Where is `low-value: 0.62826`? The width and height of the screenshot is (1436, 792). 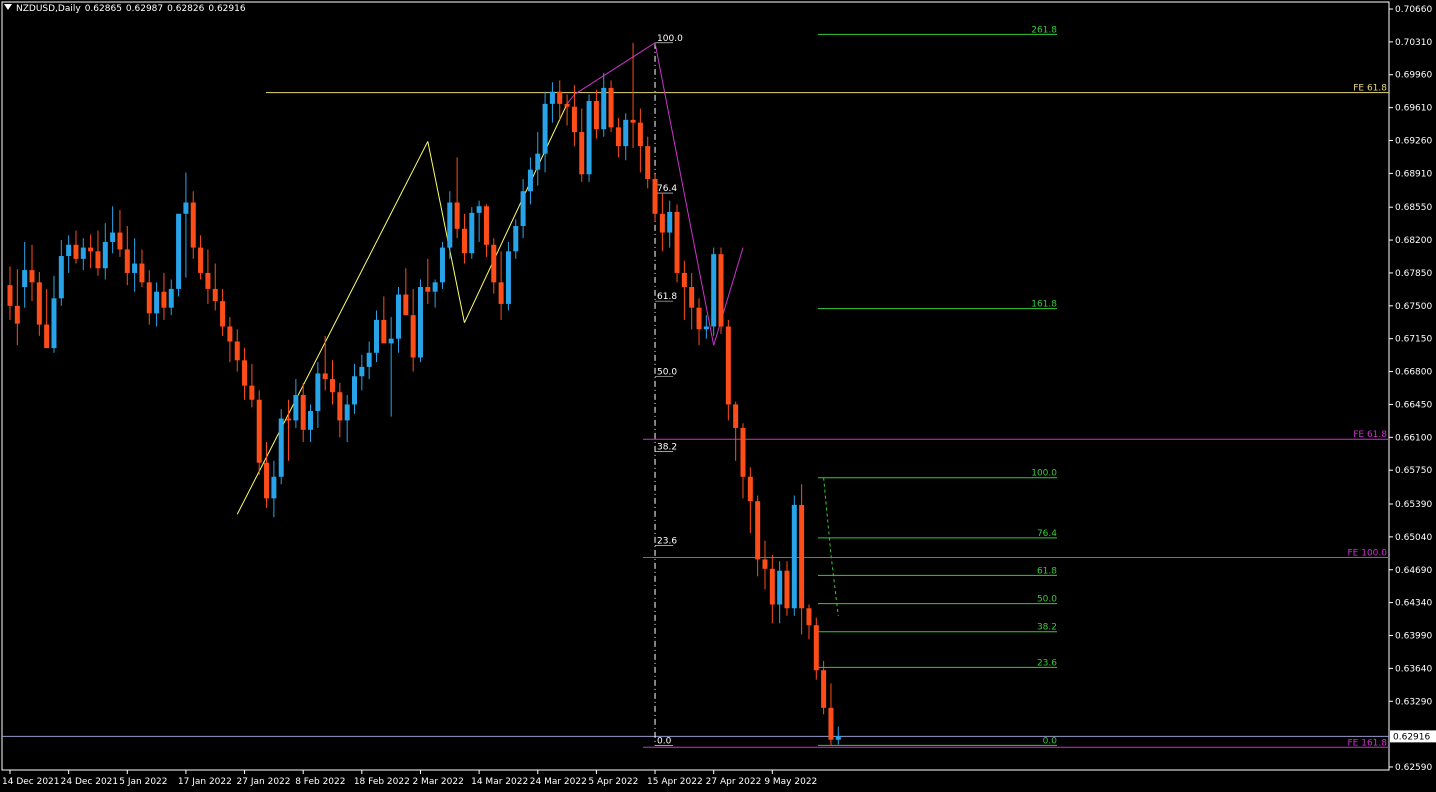
low-value: 0.62826 is located at coordinates (186, 9).